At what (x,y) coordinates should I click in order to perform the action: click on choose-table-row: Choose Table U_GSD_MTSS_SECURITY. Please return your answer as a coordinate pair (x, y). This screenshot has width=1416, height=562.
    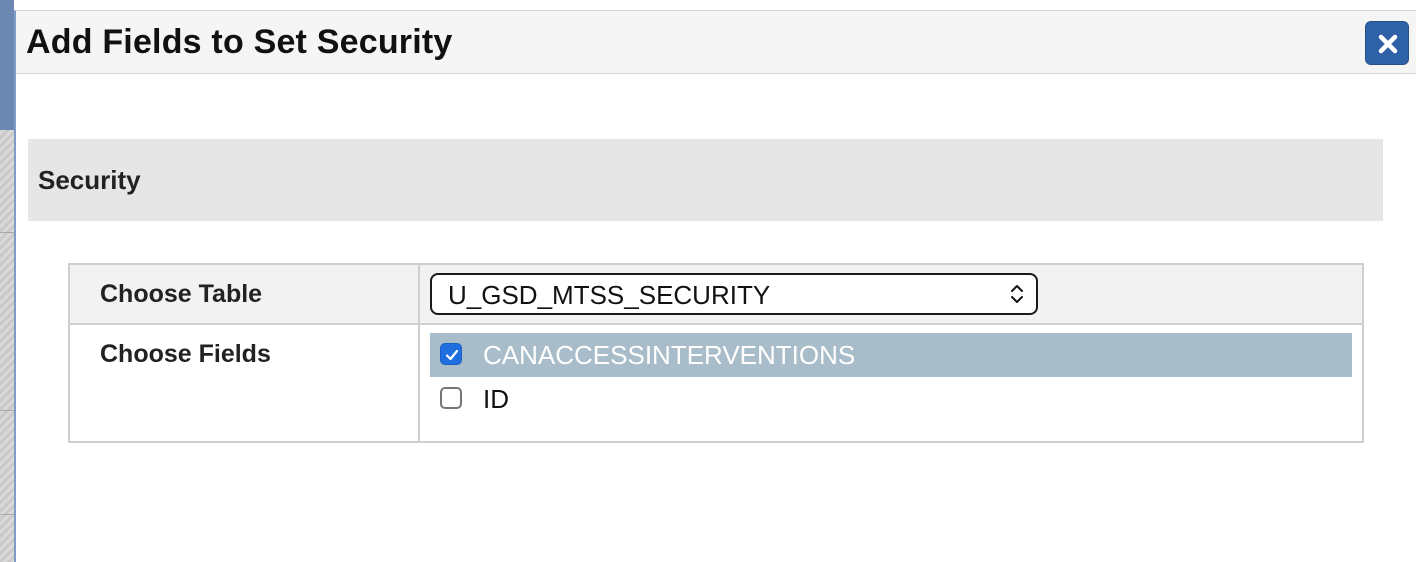
    Looking at the image, I should click on (716, 295).